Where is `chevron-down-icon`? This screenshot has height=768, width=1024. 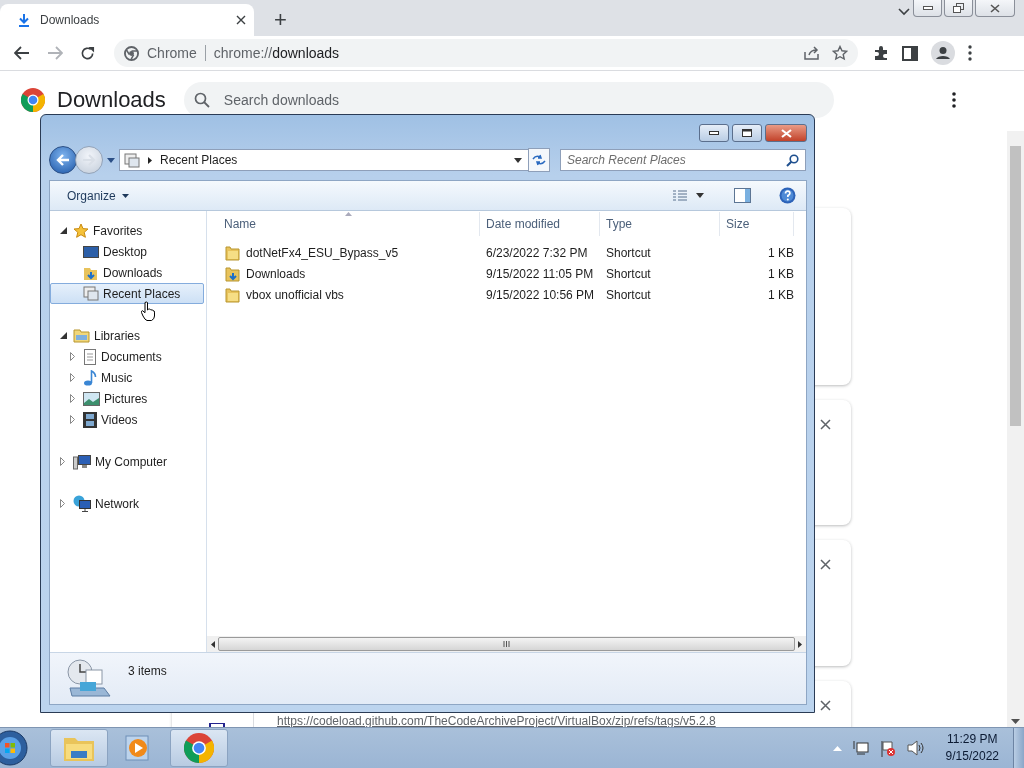 chevron-down-icon is located at coordinates (904, 12).